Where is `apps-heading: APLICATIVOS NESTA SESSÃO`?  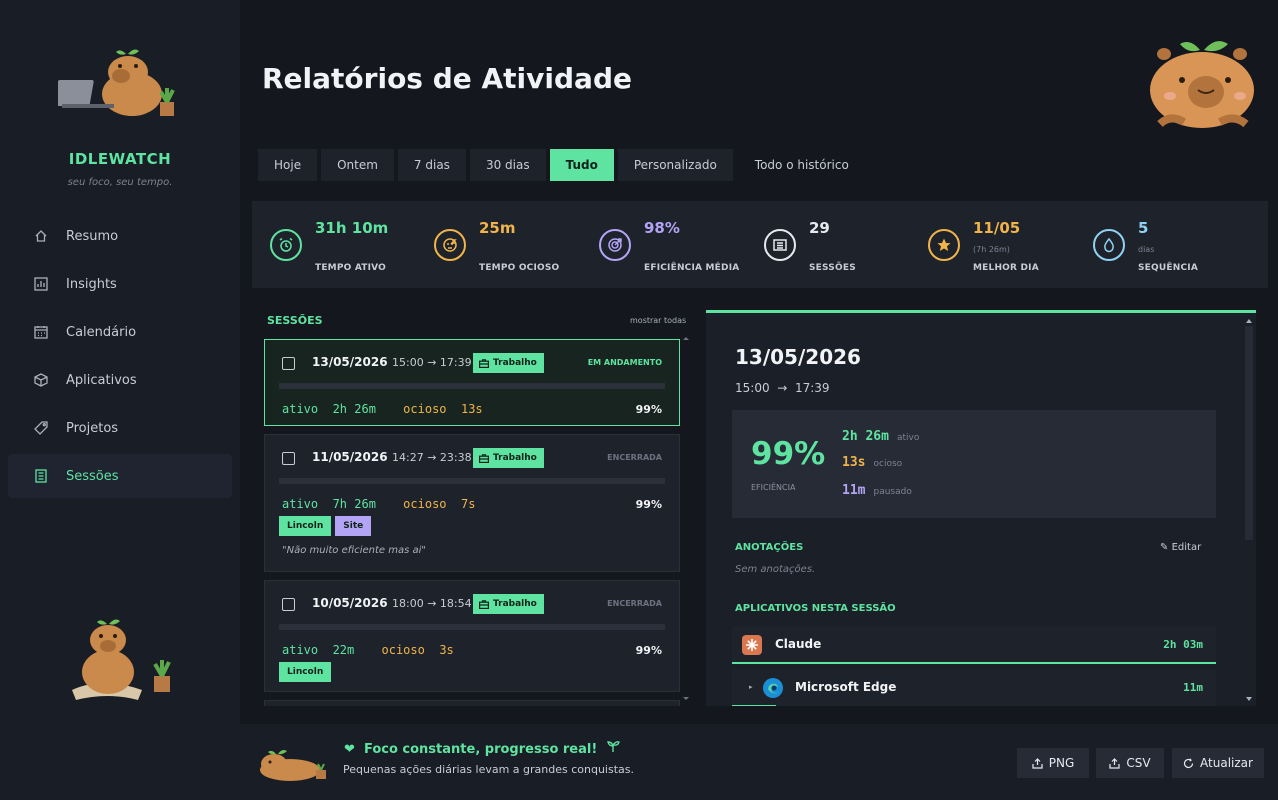
apps-heading: APLICATIVOS NESTA SESSÃO is located at coordinates (815, 608).